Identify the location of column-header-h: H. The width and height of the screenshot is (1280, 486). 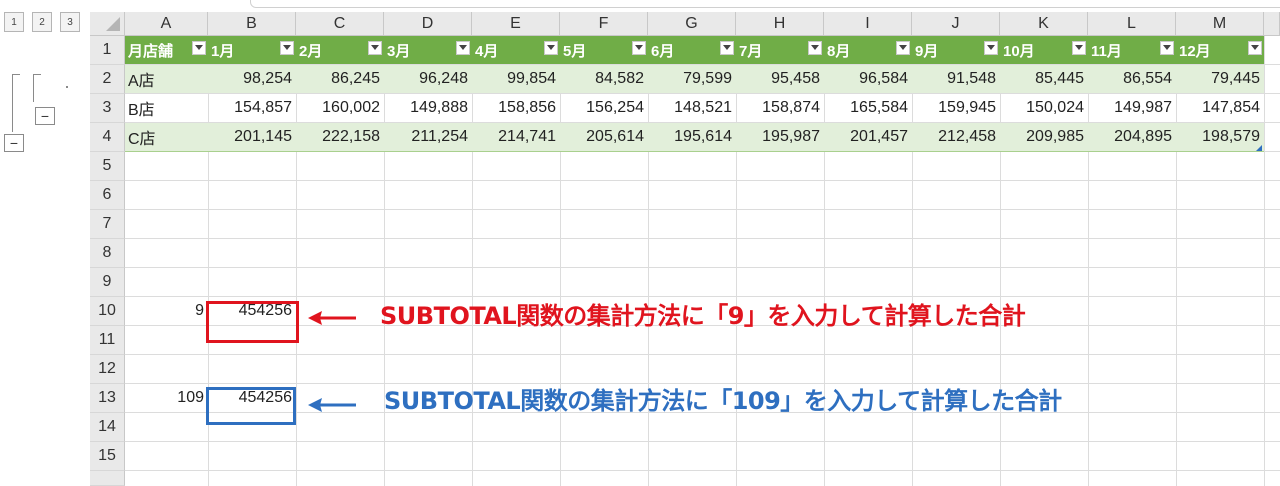
(780, 24).